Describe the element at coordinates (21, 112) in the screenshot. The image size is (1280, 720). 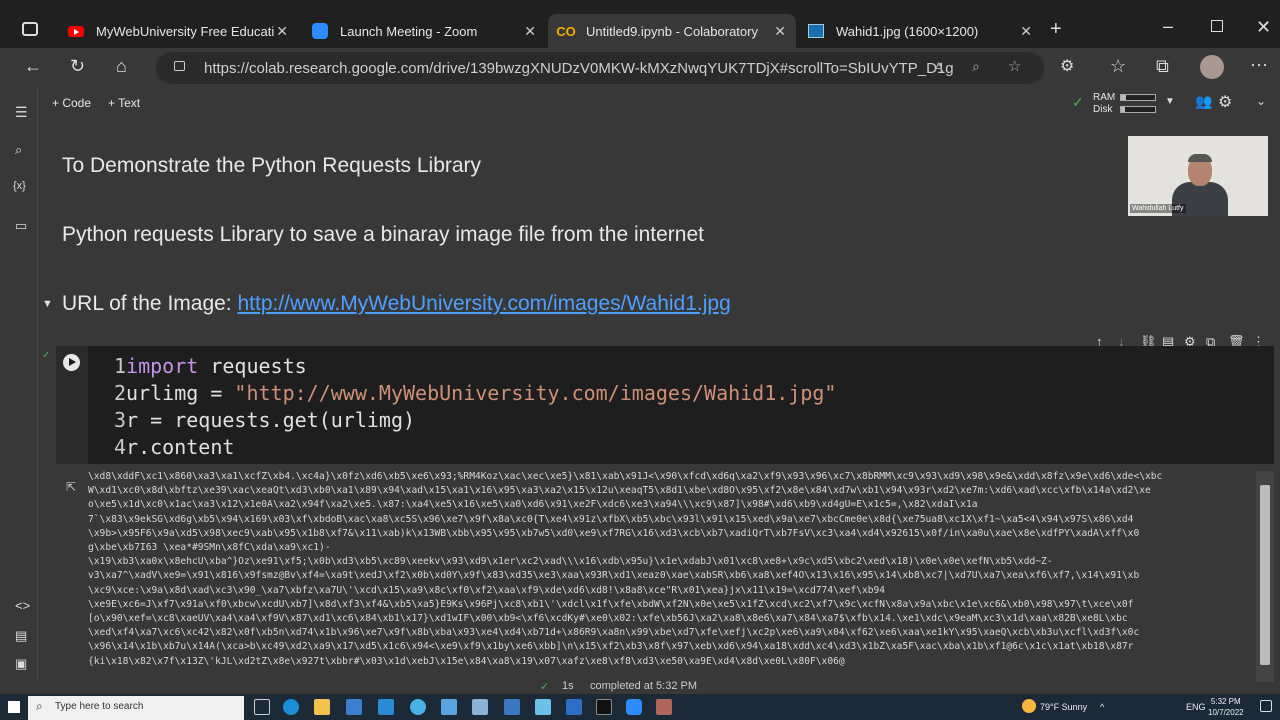
I see `table-of-contents-icon: ☰` at that location.